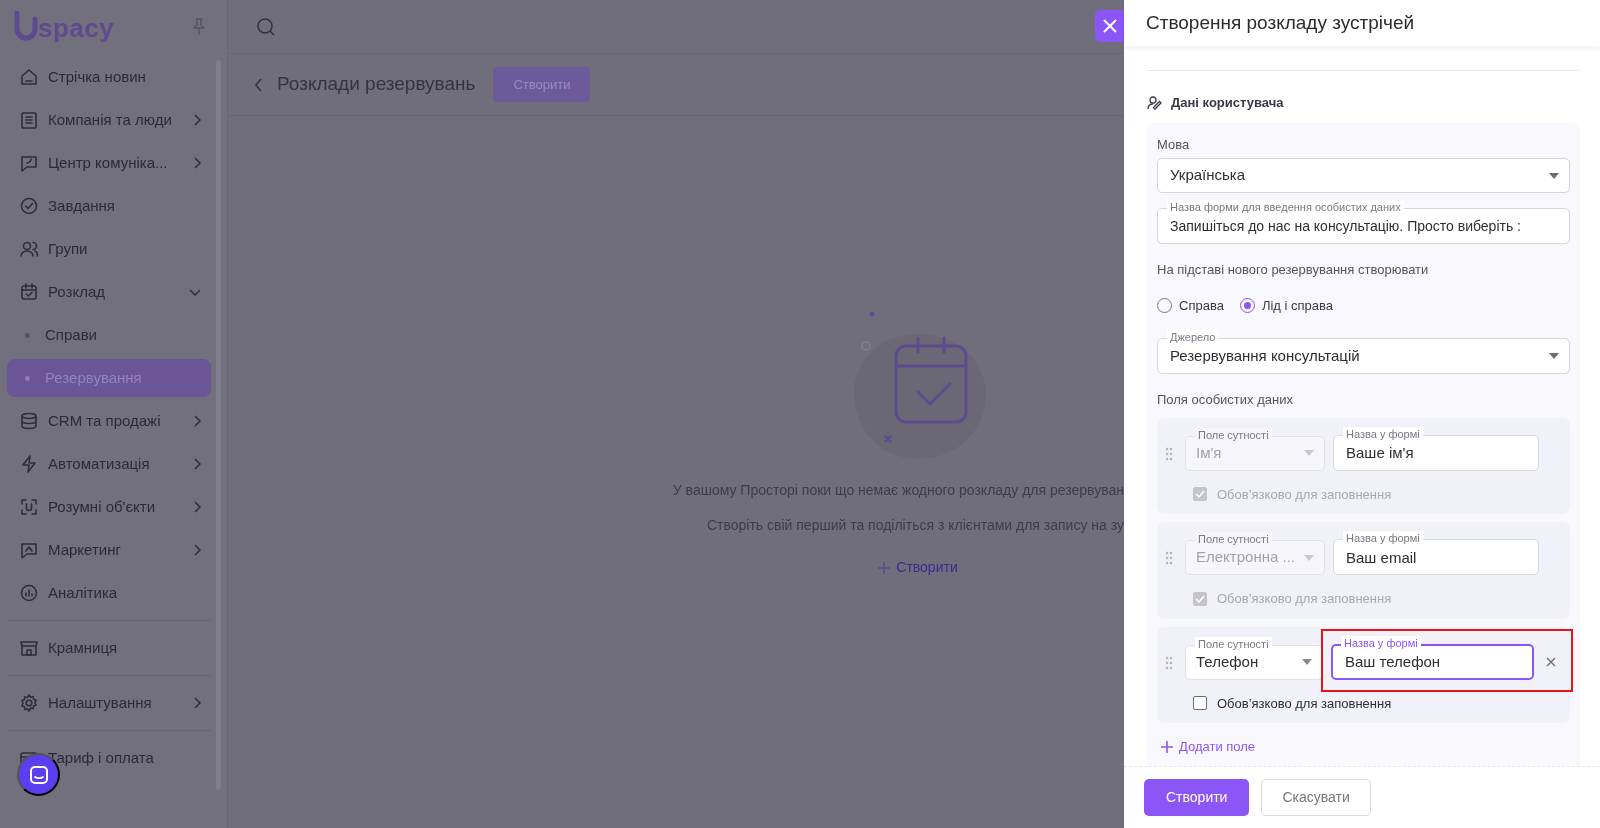 This screenshot has width=1600, height=828. Describe the element at coordinates (29, 421) in the screenshot. I see `database-icon` at that location.